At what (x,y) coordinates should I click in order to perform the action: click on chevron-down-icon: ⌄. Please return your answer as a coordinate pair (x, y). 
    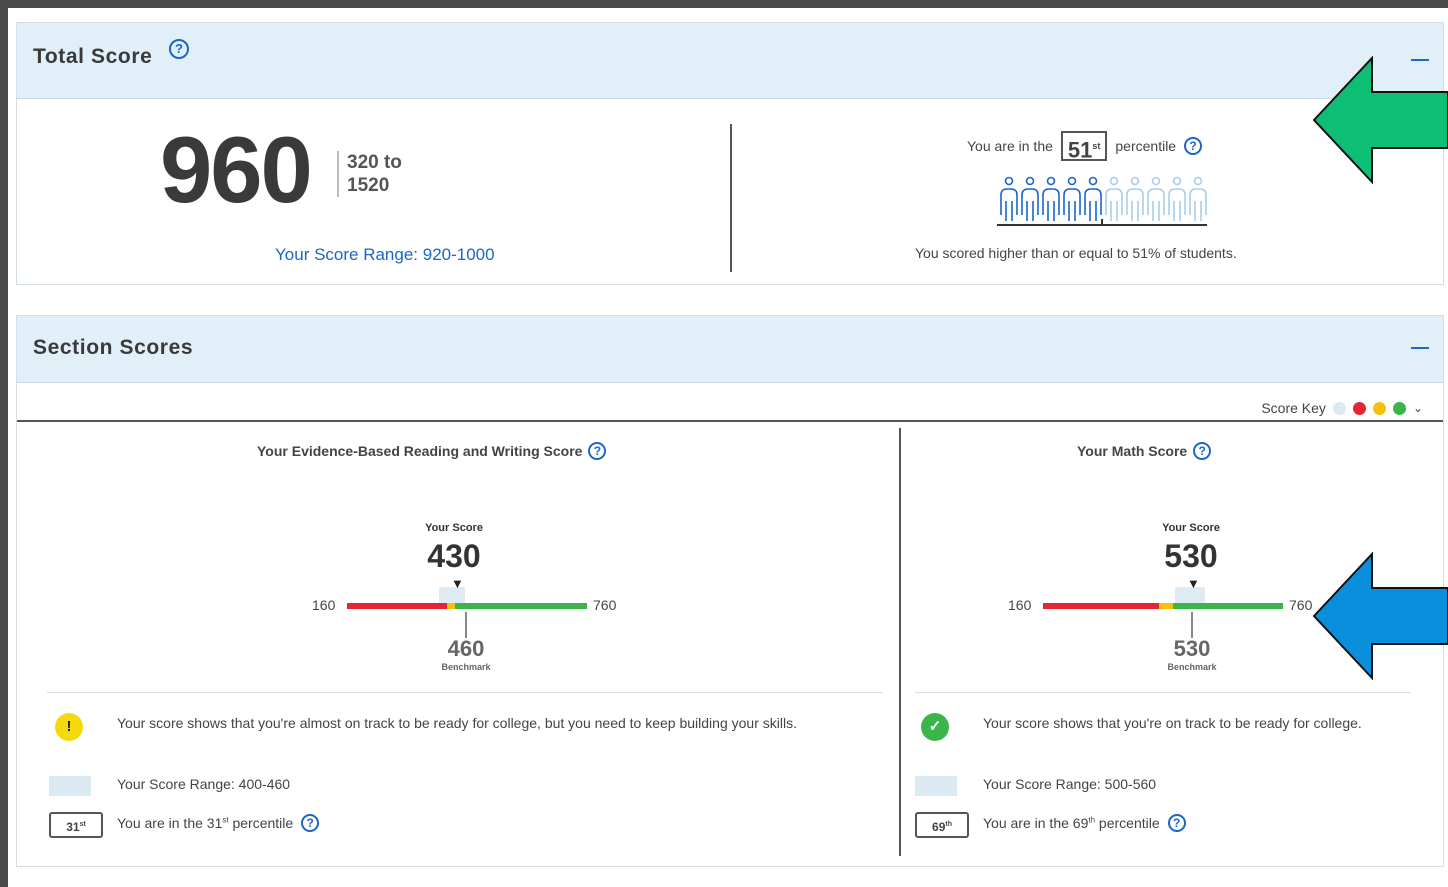
    Looking at the image, I should click on (1418, 408).